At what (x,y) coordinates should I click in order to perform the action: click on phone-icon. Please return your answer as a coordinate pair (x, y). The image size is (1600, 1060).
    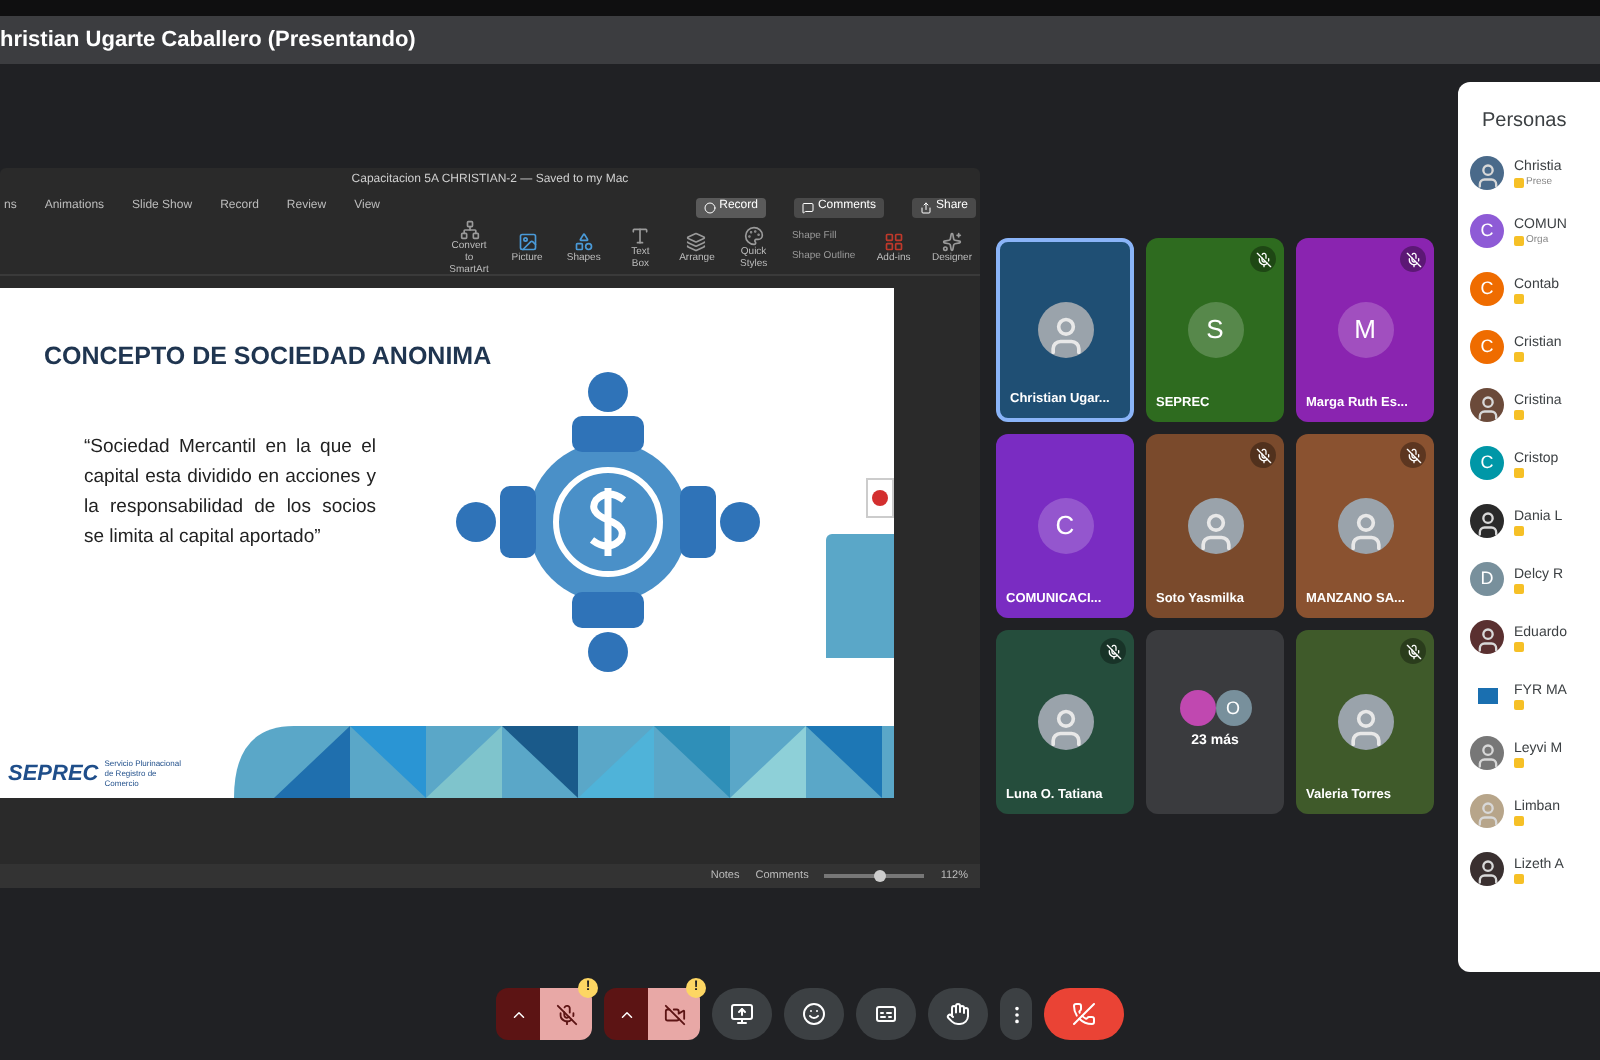
    Looking at the image, I should click on (1084, 1014).